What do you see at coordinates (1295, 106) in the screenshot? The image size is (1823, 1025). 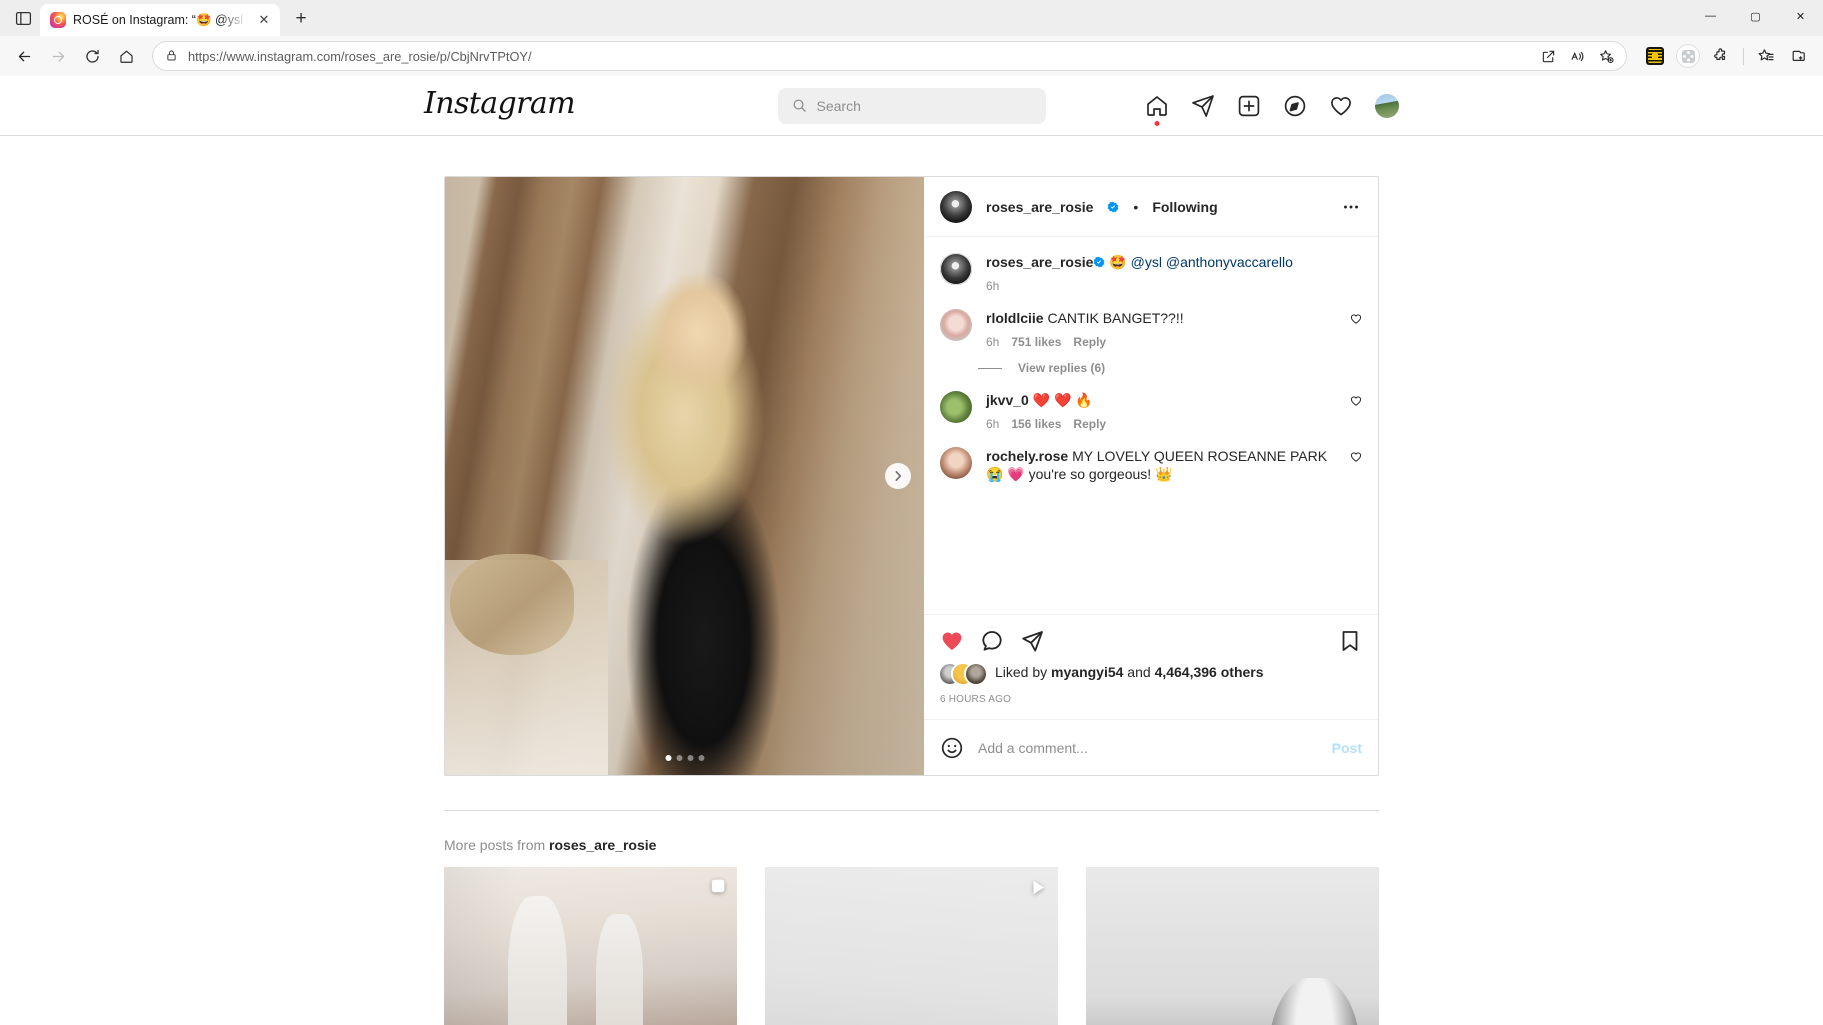 I see `explore-icon` at bounding box center [1295, 106].